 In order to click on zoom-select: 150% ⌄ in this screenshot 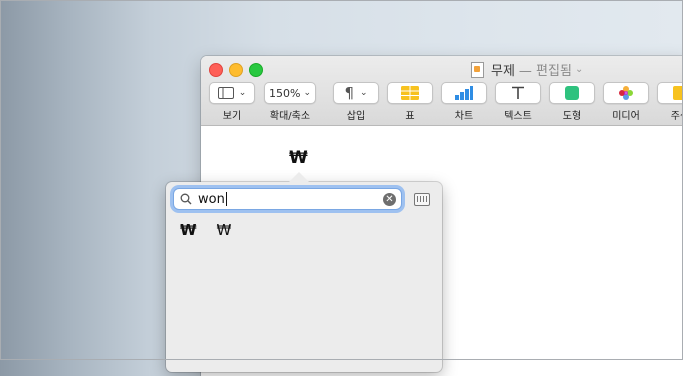, I will do `click(290, 93)`.